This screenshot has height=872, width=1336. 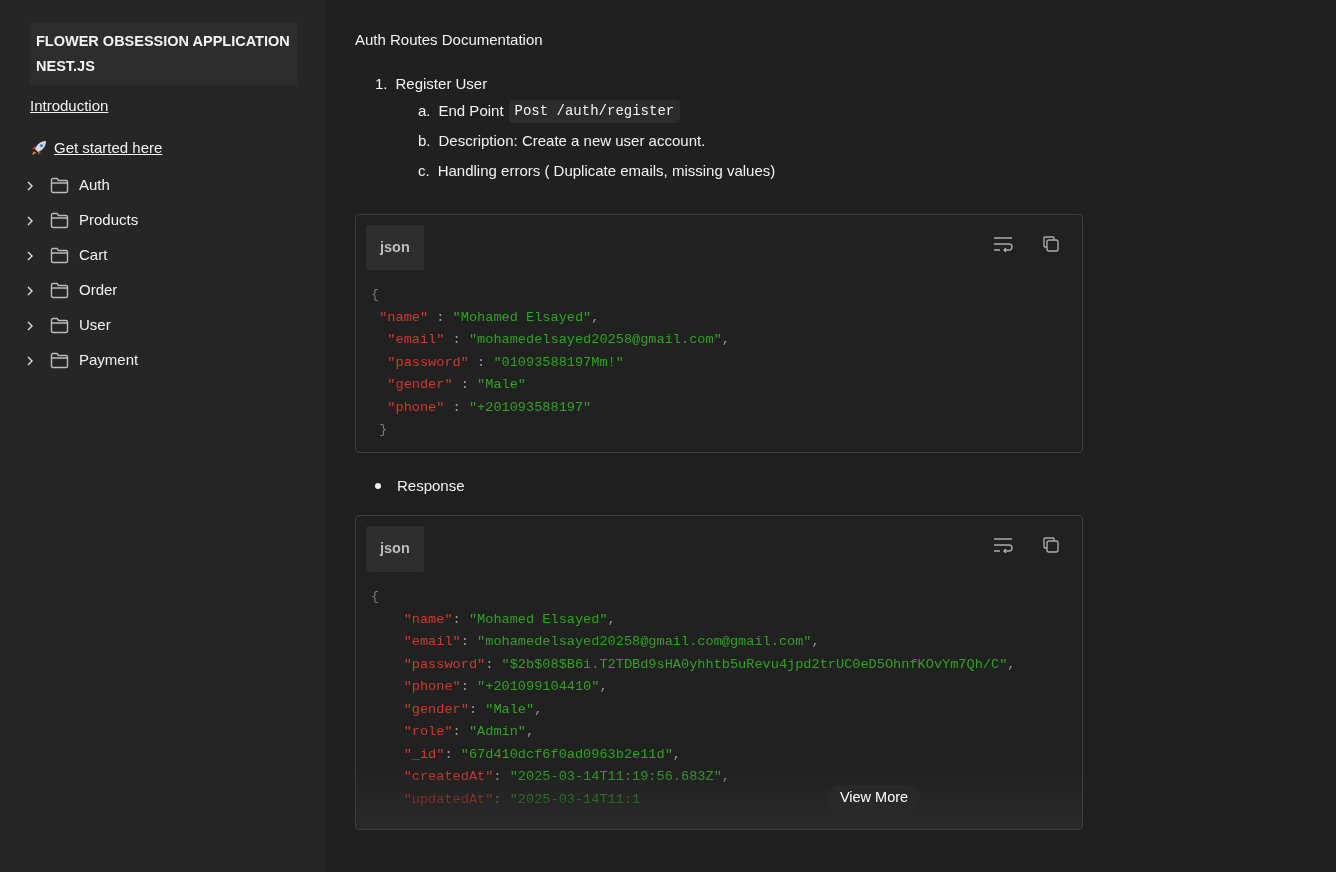 What do you see at coordinates (521, 799) in the screenshot?
I see `code-line: "updatedAt": "2025-03-14T11:1` at bounding box center [521, 799].